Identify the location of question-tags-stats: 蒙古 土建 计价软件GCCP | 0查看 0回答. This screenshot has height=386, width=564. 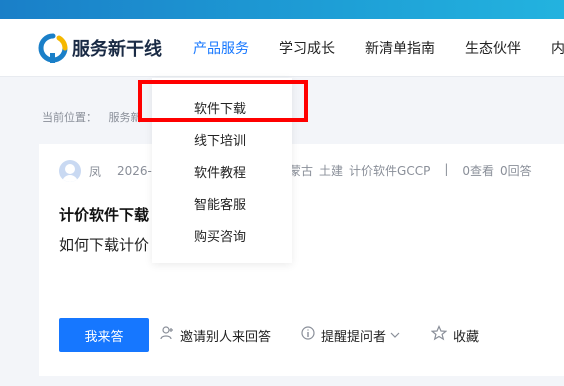
(410, 170).